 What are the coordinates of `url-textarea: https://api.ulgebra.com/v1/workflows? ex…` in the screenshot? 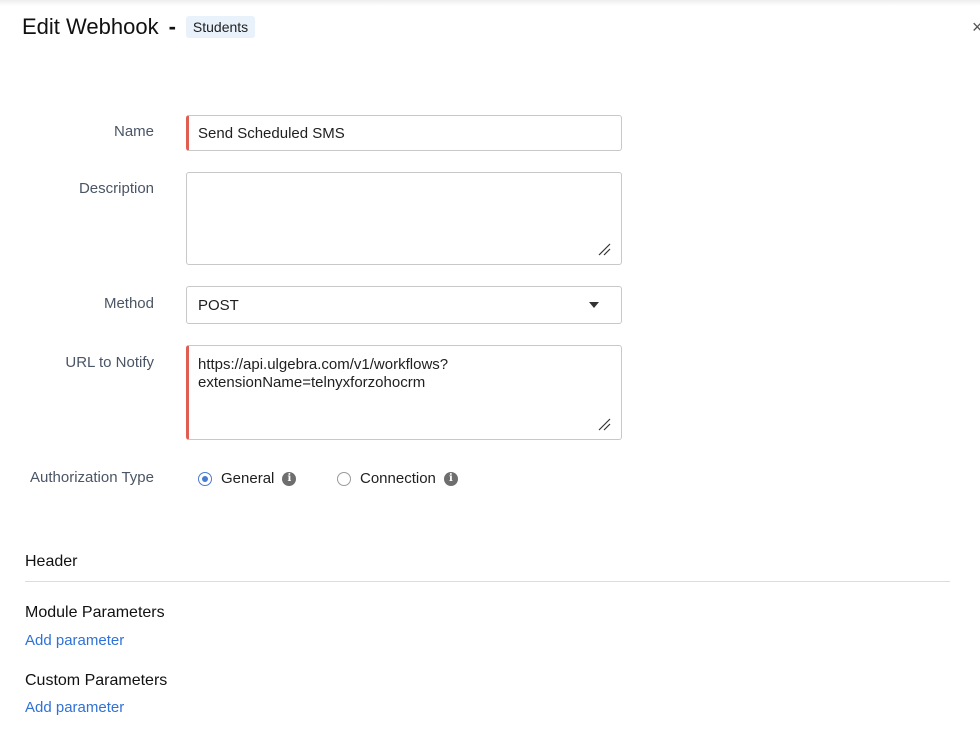 It's located at (404, 392).